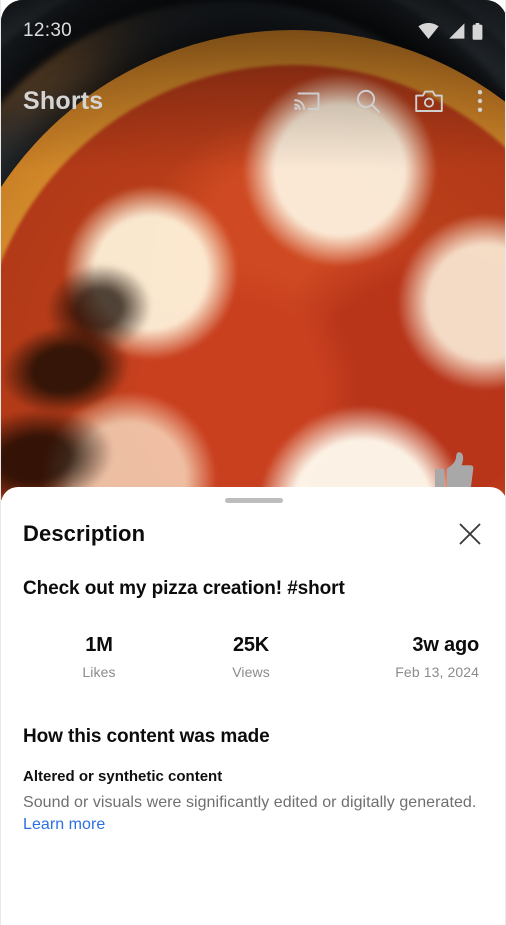 This screenshot has width=506, height=925. I want to click on stat-value: 1M, so click(99, 644).